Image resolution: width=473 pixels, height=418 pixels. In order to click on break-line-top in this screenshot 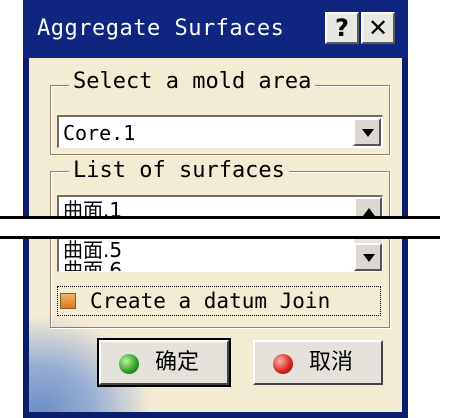, I will do `click(220, 217)`.